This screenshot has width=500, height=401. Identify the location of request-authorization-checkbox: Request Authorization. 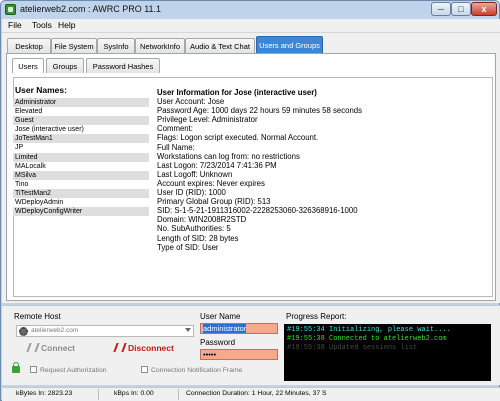
(68, 370).